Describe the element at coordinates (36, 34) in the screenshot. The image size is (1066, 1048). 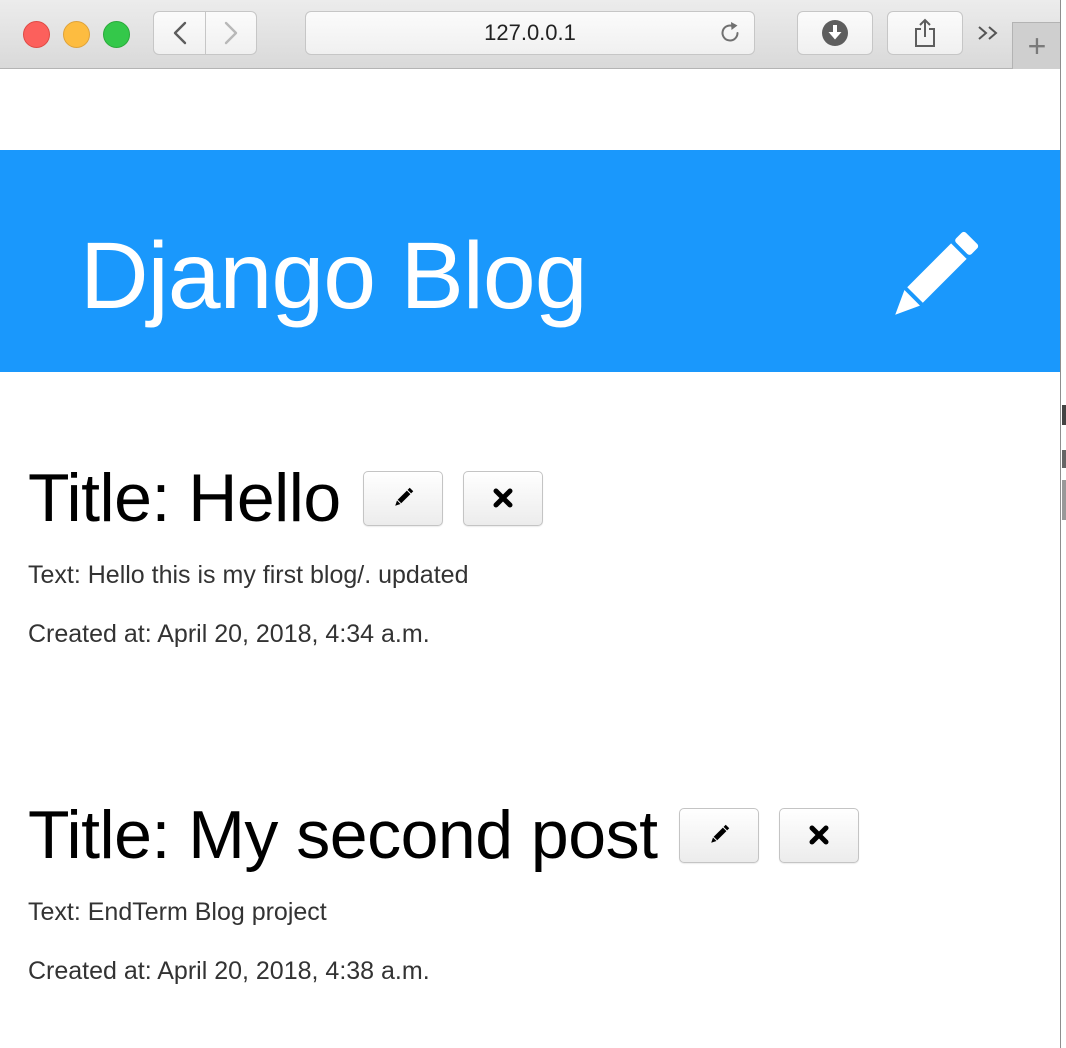
I see `close-window-button` at that location.